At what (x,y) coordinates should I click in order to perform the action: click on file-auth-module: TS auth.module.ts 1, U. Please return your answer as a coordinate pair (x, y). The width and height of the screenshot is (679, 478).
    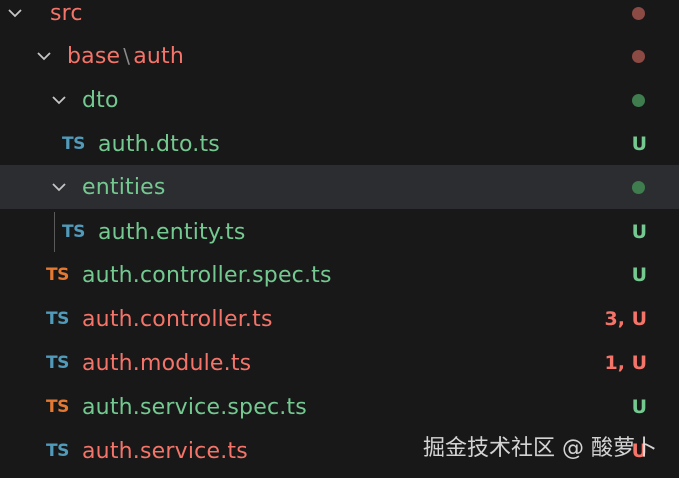
    Looking at the image, I should click on (339, 363).